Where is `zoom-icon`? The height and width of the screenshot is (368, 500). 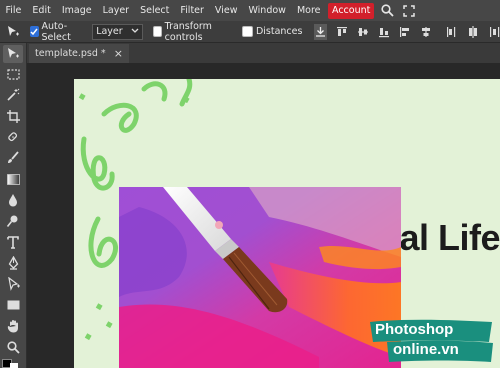
zoom-icon is located at coordinates (13, 347).